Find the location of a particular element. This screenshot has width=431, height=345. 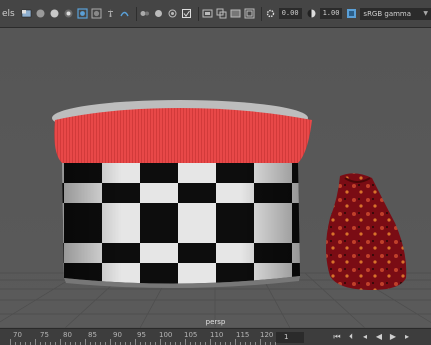

tick-label: 95 is located at coordinates (141, 335).